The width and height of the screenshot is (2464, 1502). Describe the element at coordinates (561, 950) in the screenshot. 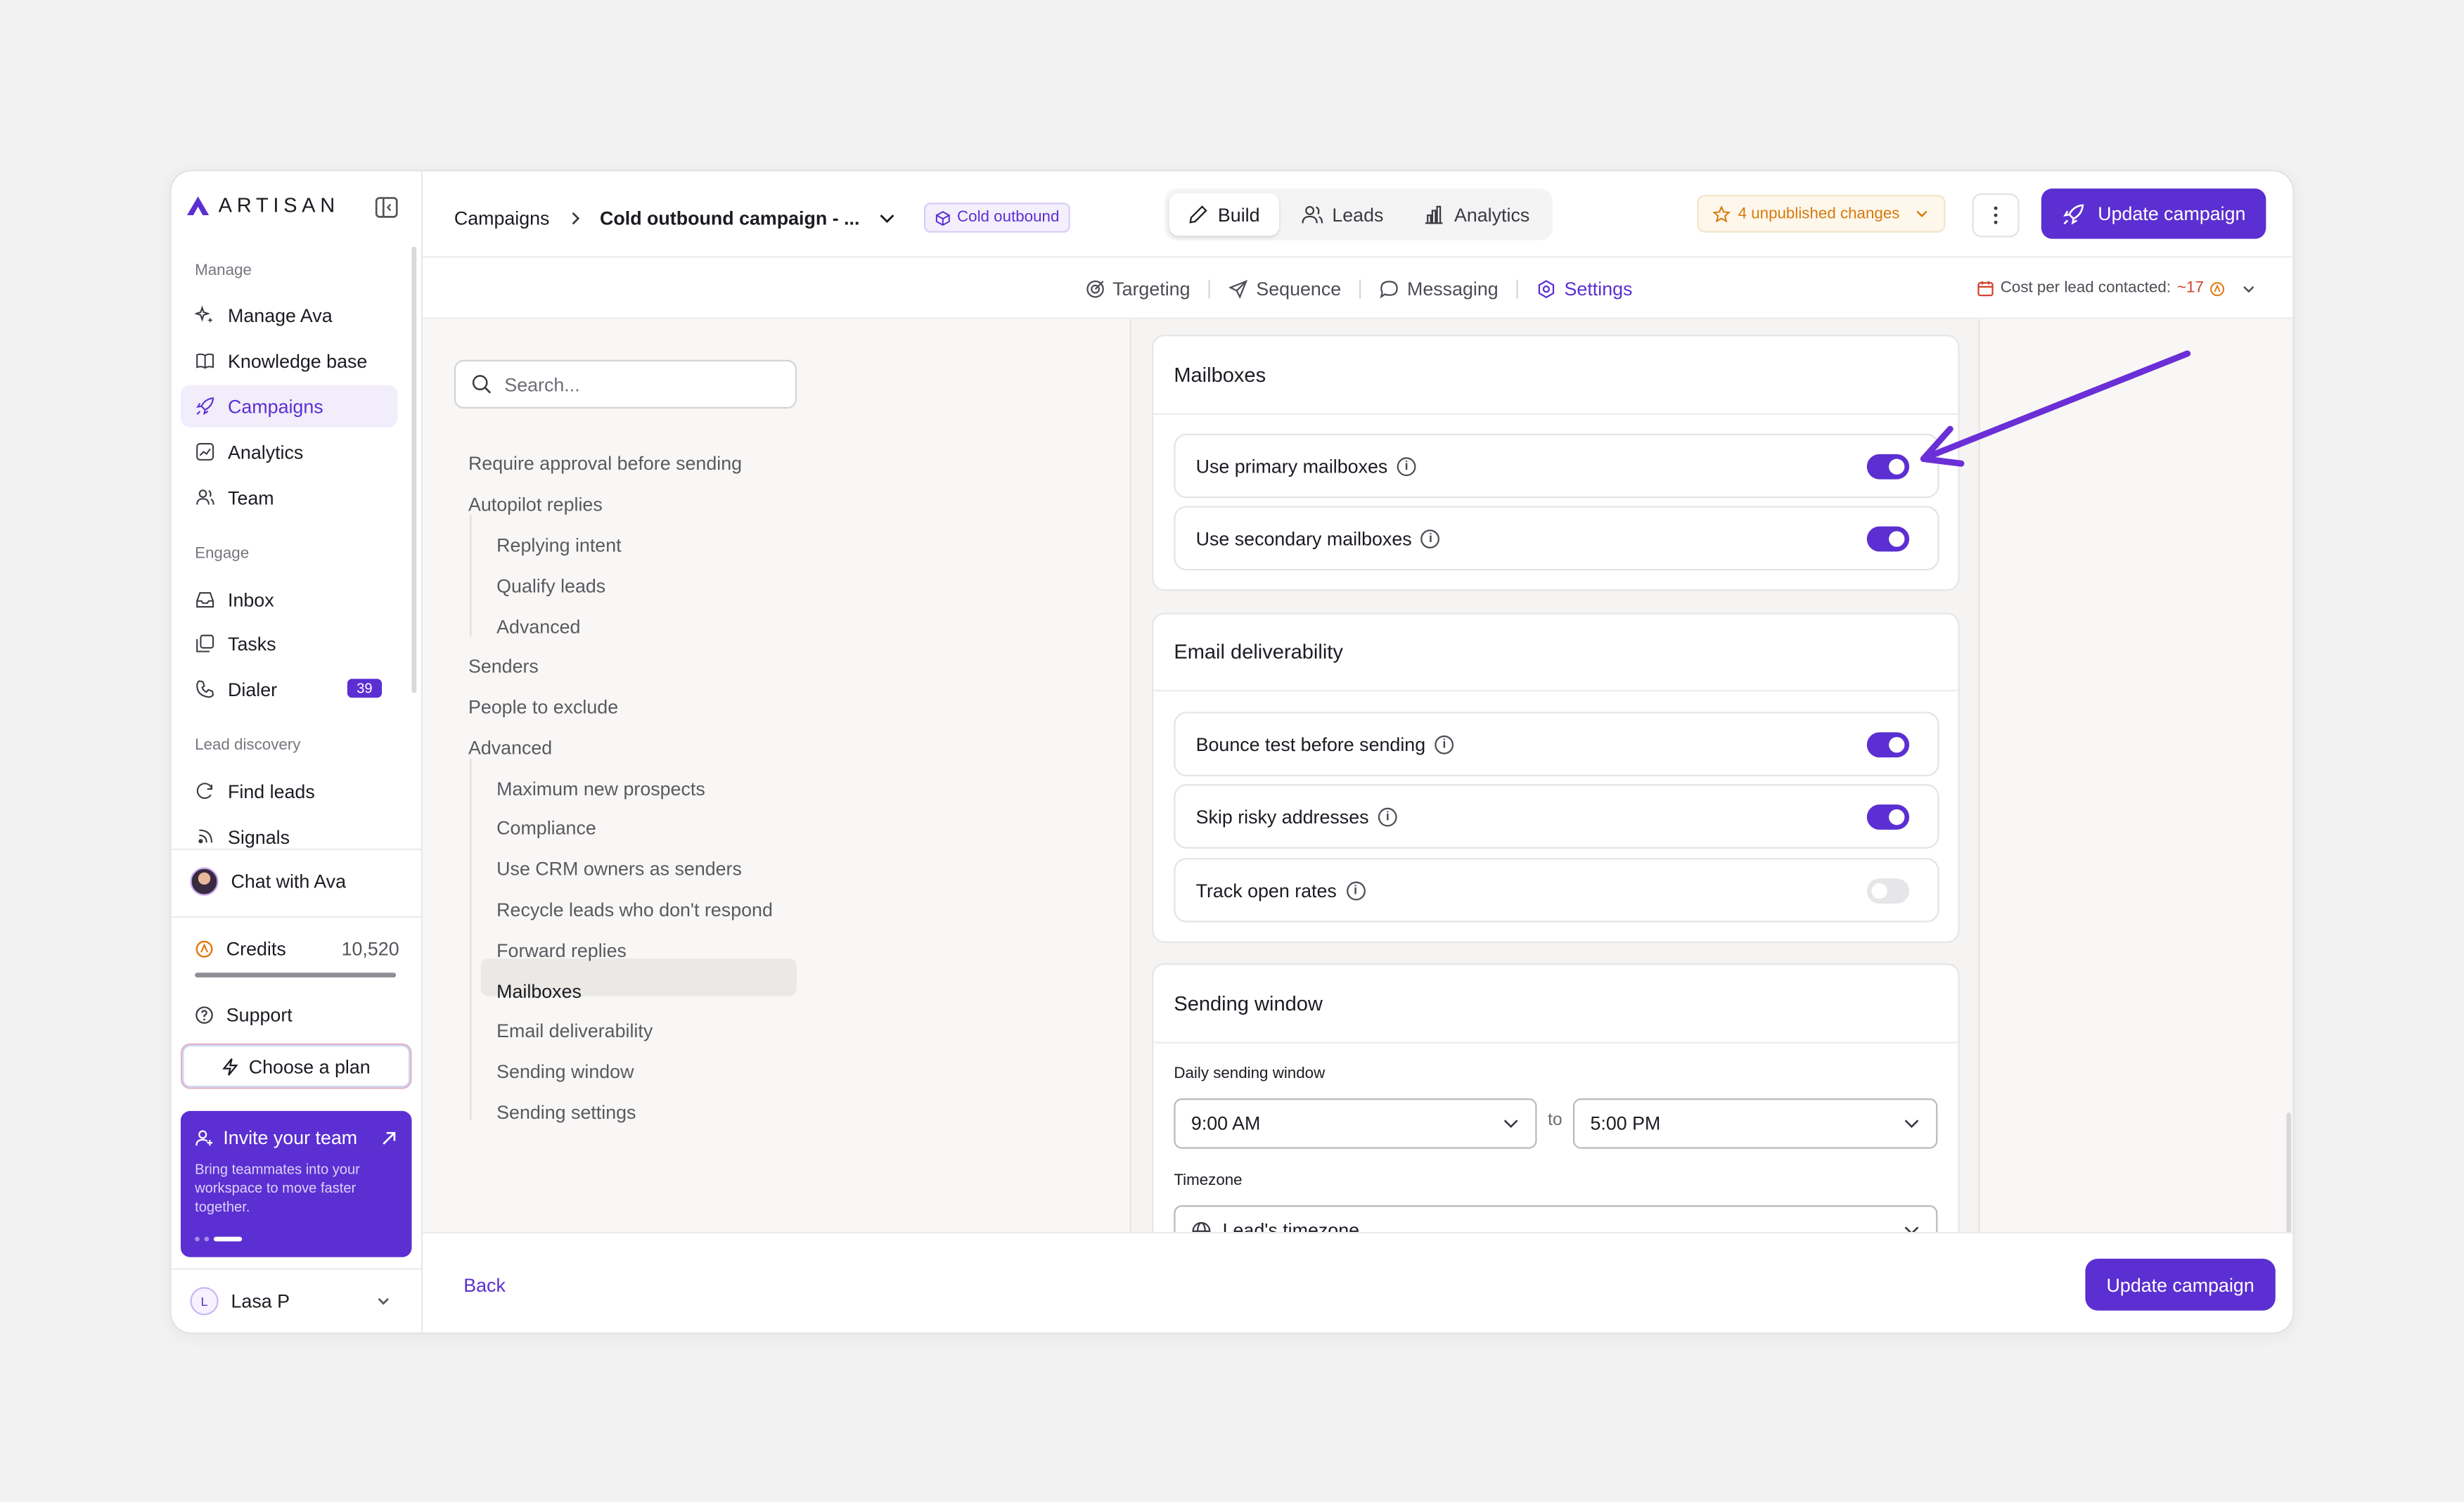

I see `toc-item-forward-replies: Forward replies` at that location.